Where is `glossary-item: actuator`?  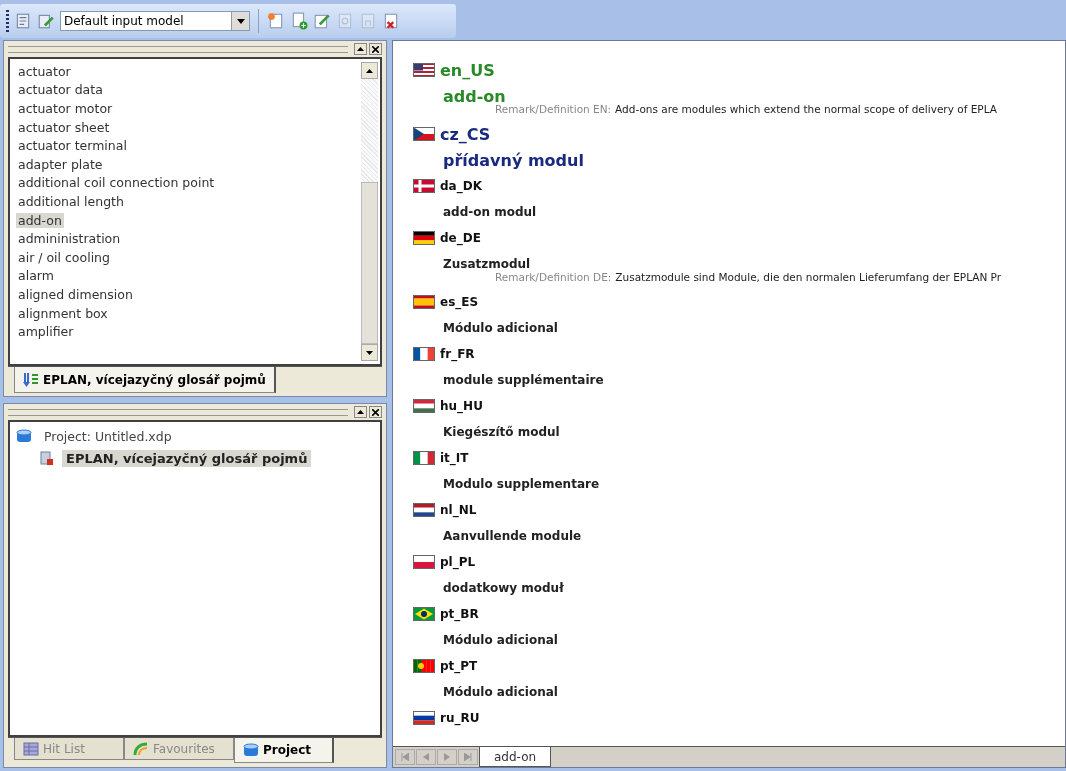 glossary-item: actuator is located at coordinates (44, 71).